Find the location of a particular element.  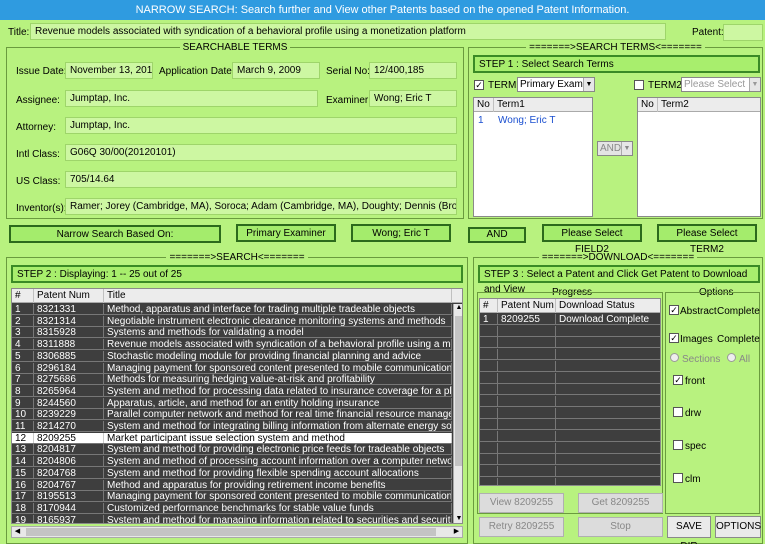

retry-patent-button: Retry 8209255 is located at coordinates (521, 527).